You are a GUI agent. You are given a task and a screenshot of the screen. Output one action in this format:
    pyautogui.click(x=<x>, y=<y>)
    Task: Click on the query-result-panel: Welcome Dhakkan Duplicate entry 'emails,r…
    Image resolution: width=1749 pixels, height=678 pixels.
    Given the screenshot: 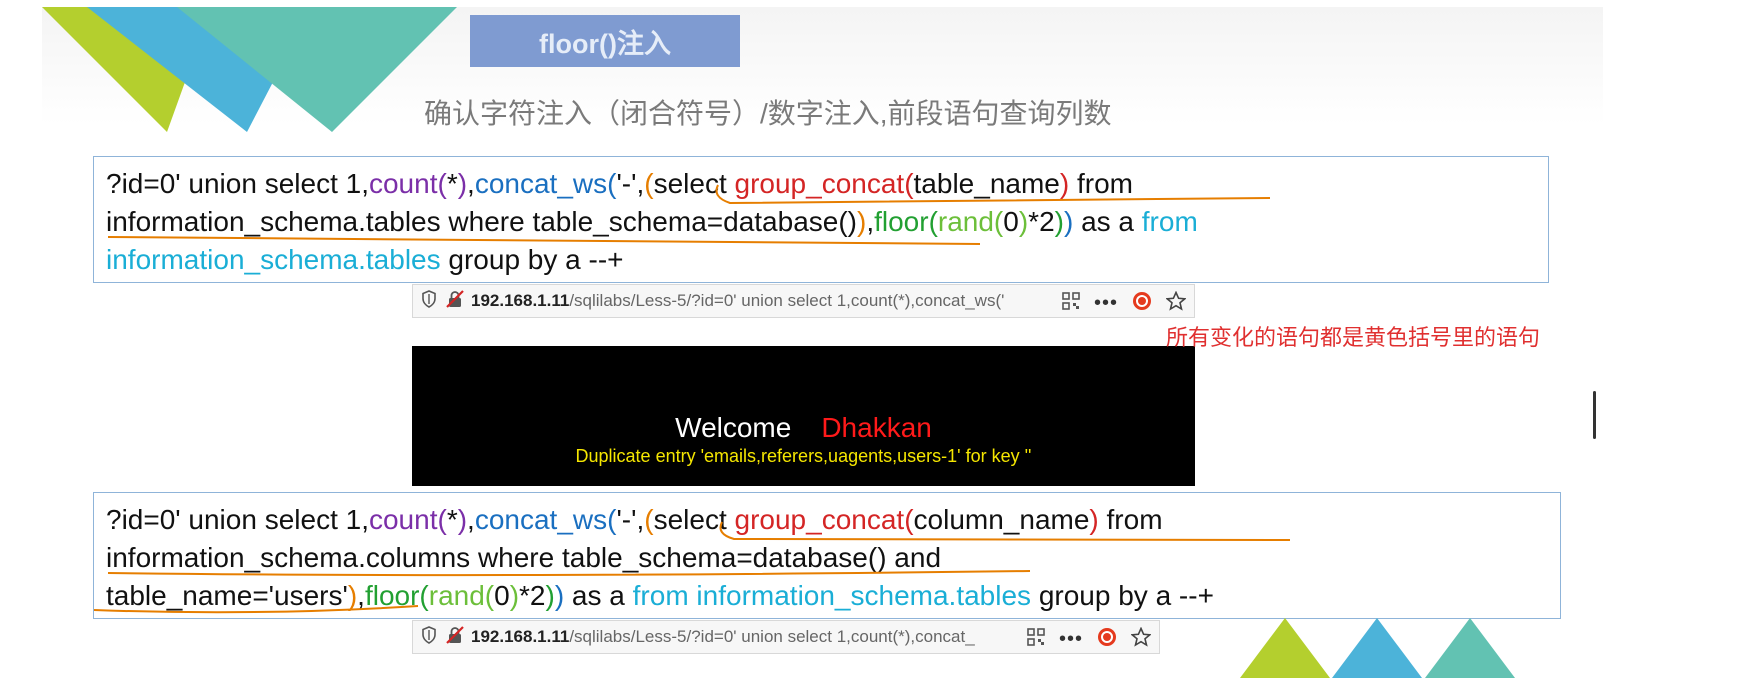 What is the action you would take?
    pyautogui.click(x=803, y=416)
    